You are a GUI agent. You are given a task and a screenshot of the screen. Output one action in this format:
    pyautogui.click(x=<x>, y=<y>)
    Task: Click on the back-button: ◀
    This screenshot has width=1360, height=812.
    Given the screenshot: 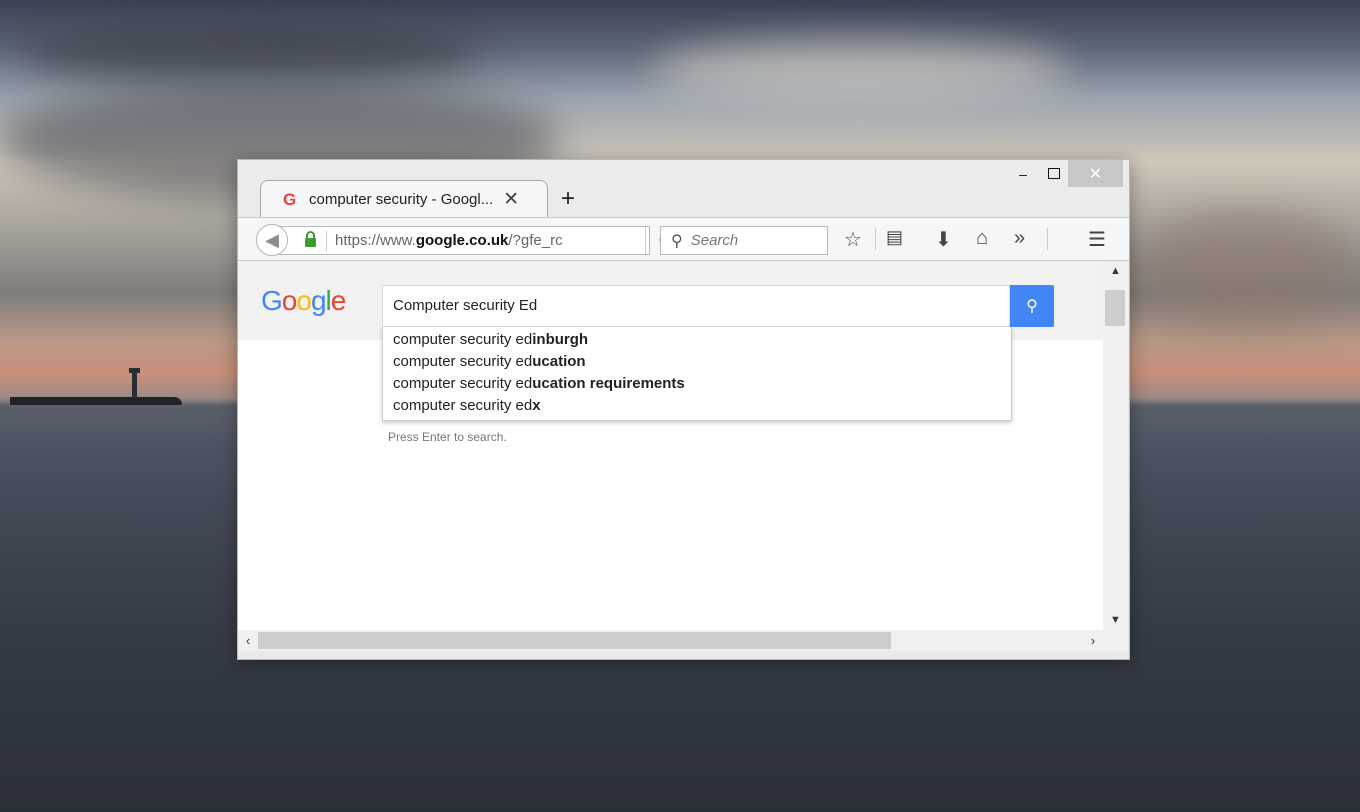 What is the action you would take?
    pyautogui.click(x=272, y=240)
    